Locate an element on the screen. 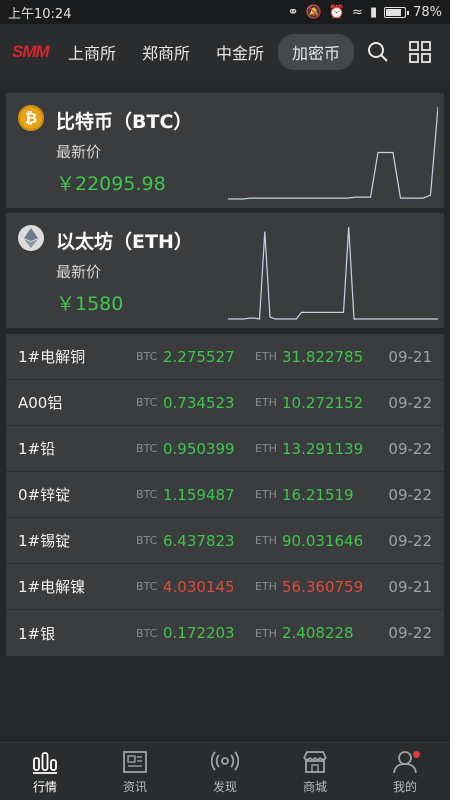 The height and width of the screenshot is (800, 450). bottom-tab-label: 我的 is located at coordinates (404, 787).